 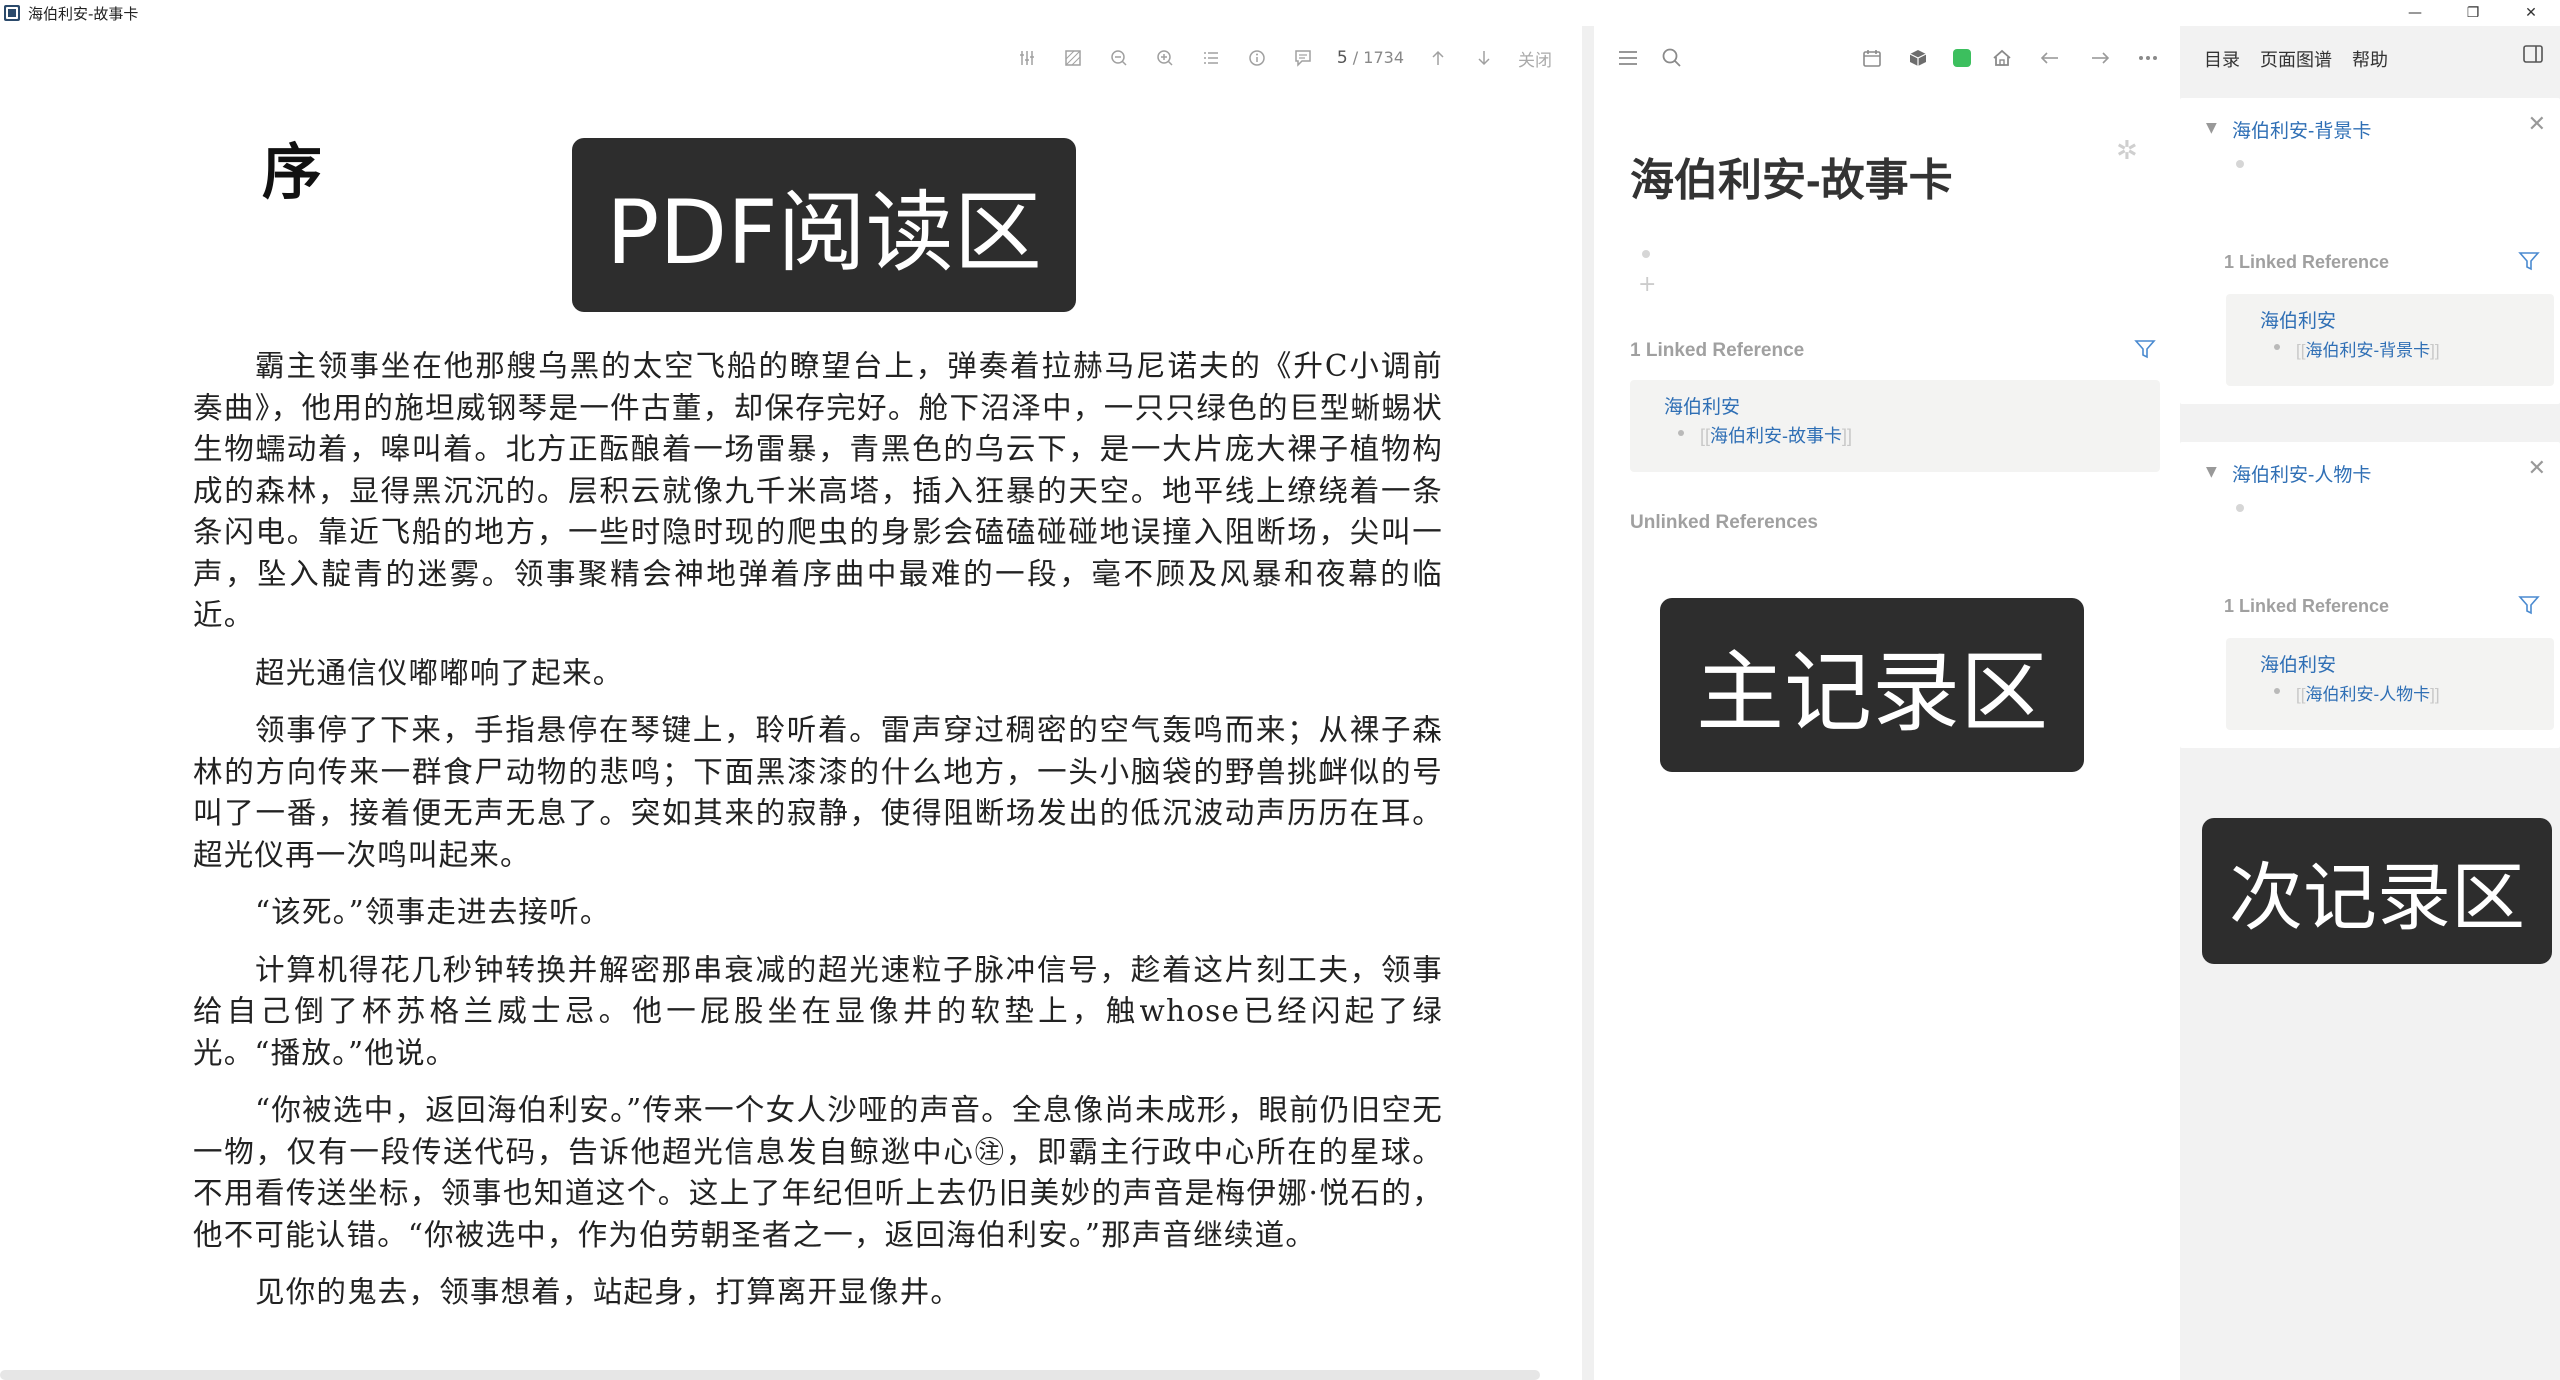 What do you see at coordinates (1647, 284) in the screenshot?
I see `add-block-icon: +` at bounding box center [1647, 284].